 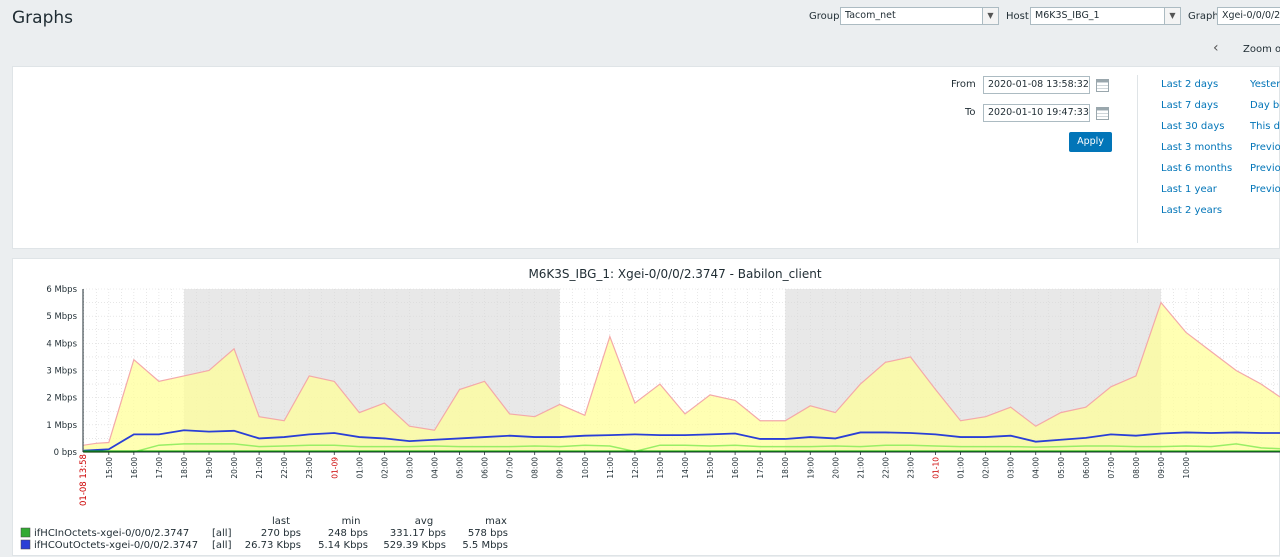 What do you see at coordinates (685, 468) in the screenshot?
I see `x-tick-label: 14:00` at bounding box center [685, 468].